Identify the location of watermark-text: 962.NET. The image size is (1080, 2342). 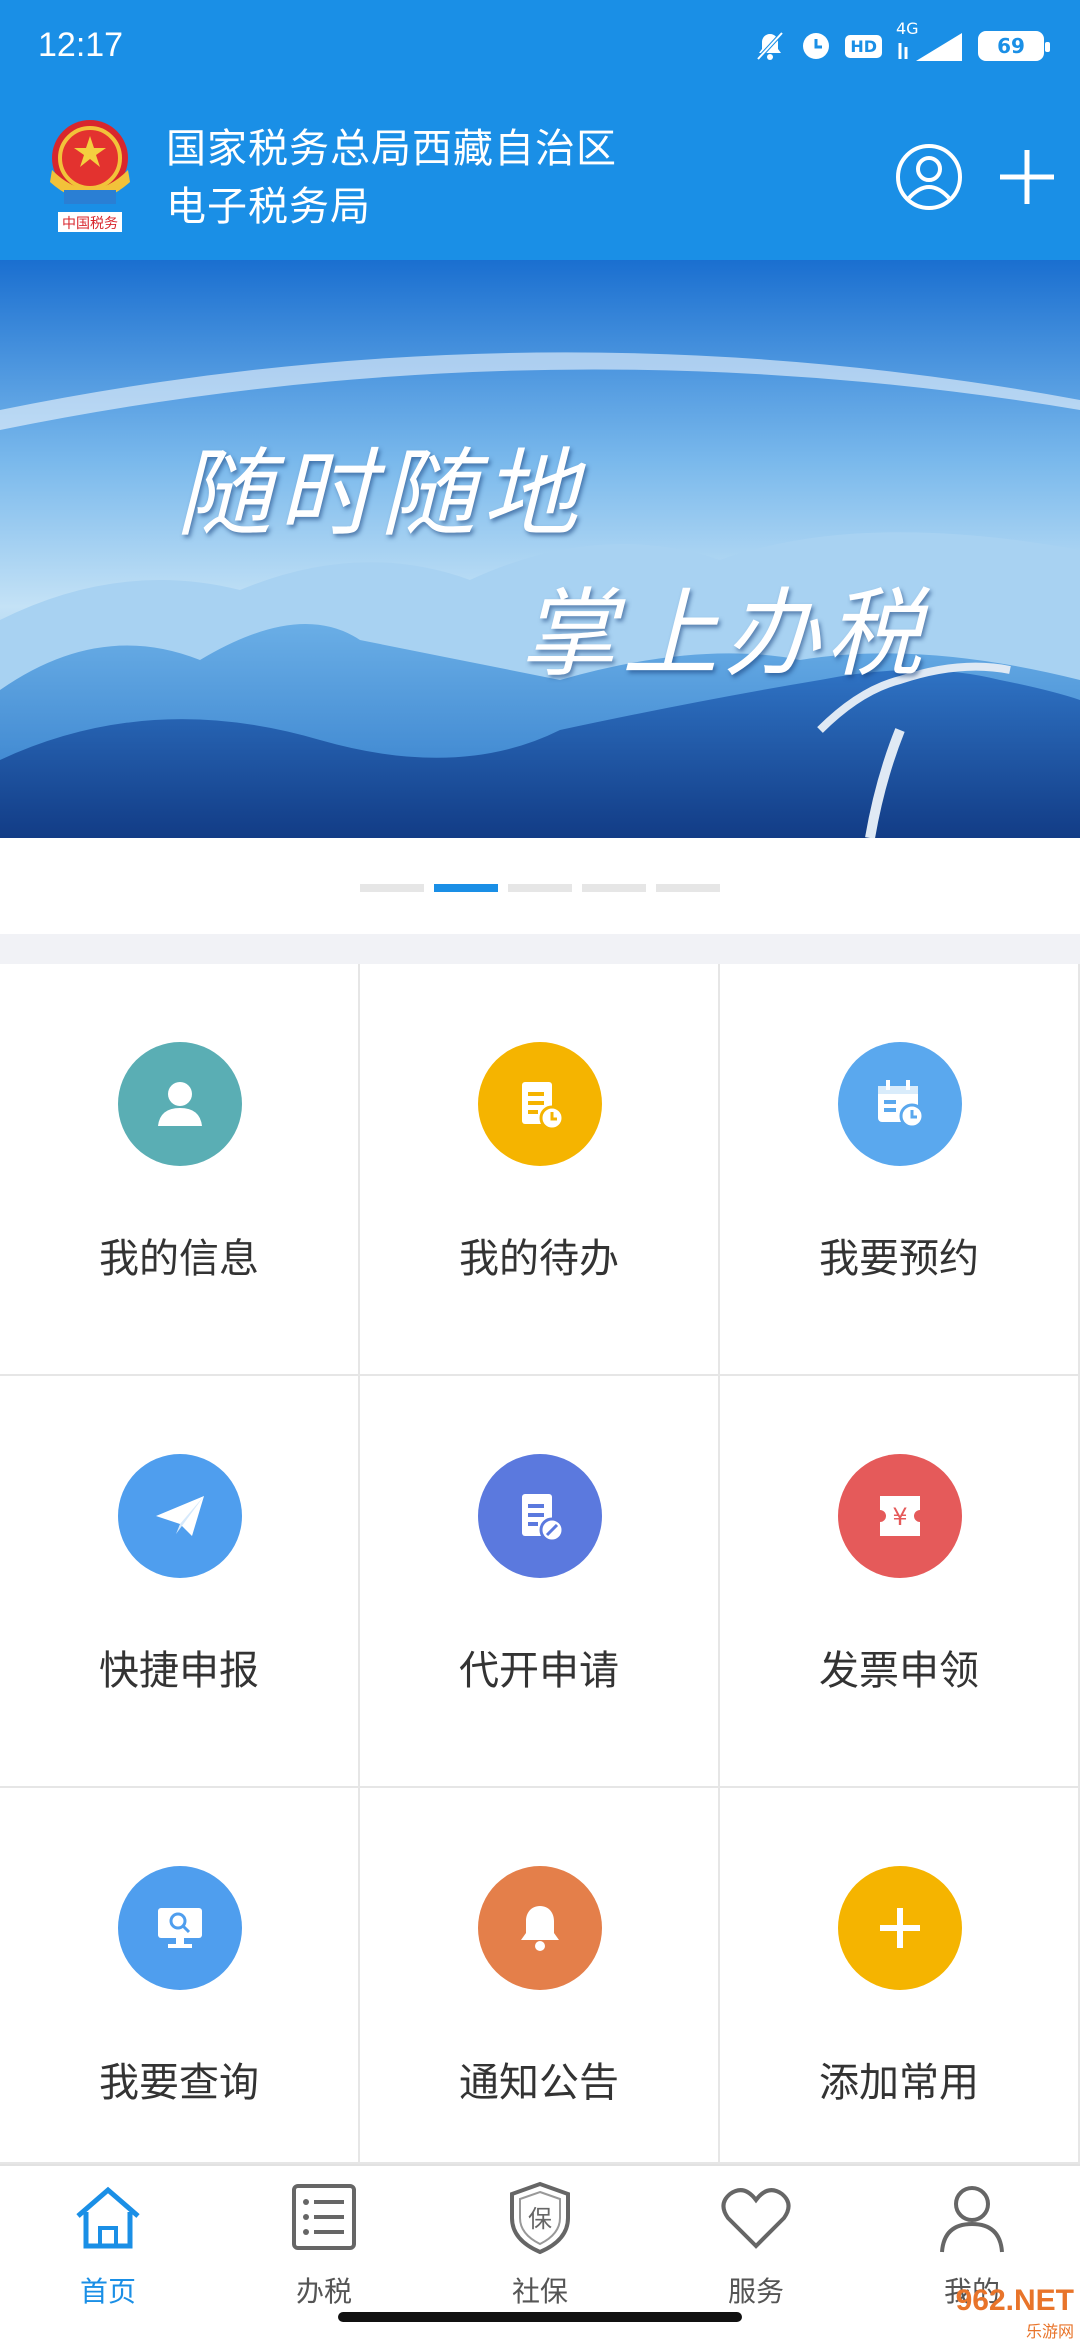
(1014, 2300).